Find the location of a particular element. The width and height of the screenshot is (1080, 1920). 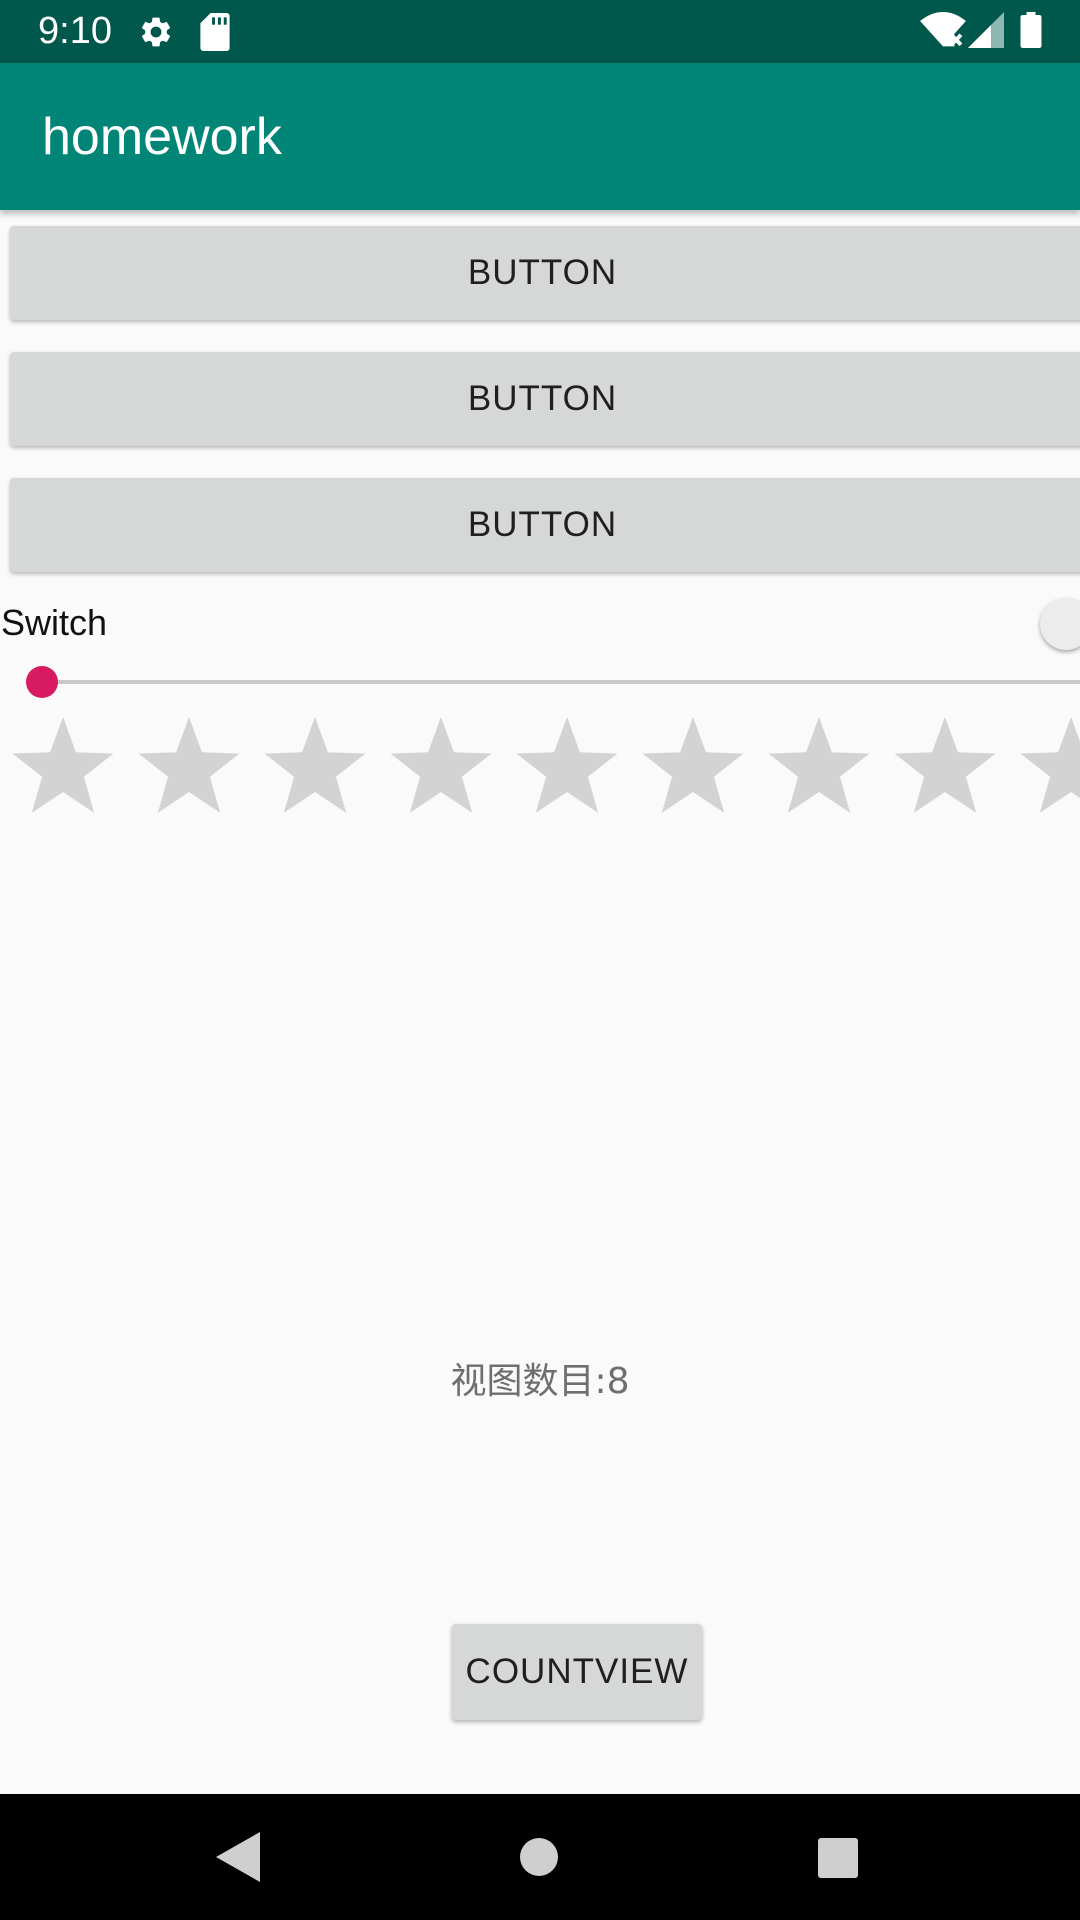

wifi-icon is located at coordinates (943, 29).